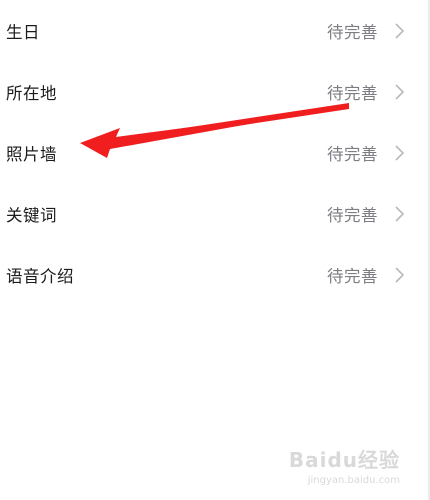 The height and width of the screenshot is (500, 430). I want to click on row-value-keywords: 待完善, so click(352, 215).